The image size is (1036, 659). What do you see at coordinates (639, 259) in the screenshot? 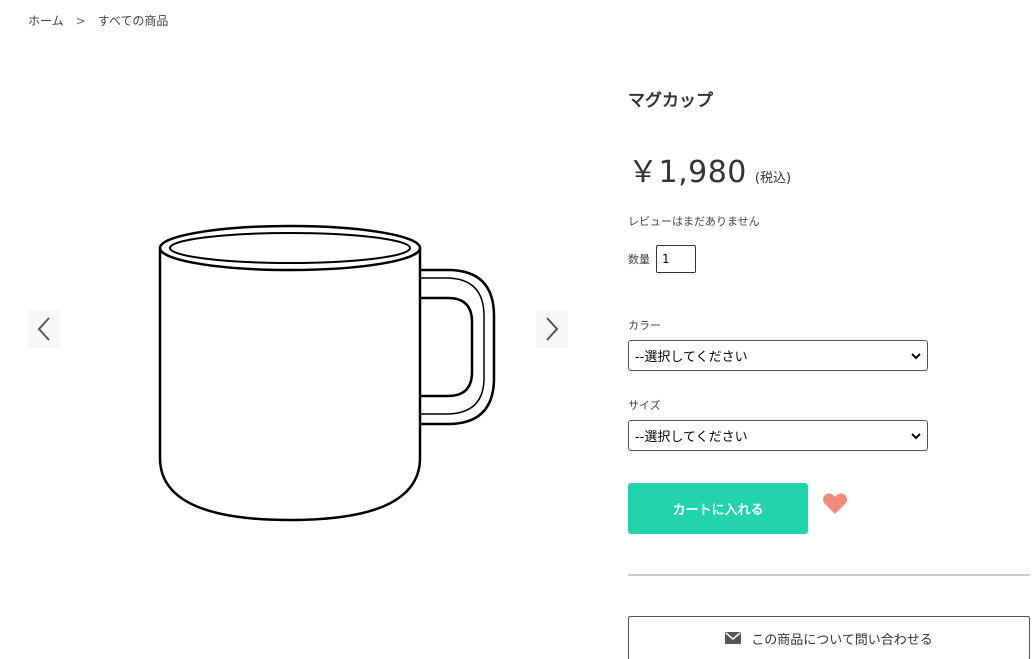
I see `quantity-label: 数量` at bounding box center [639, 259].